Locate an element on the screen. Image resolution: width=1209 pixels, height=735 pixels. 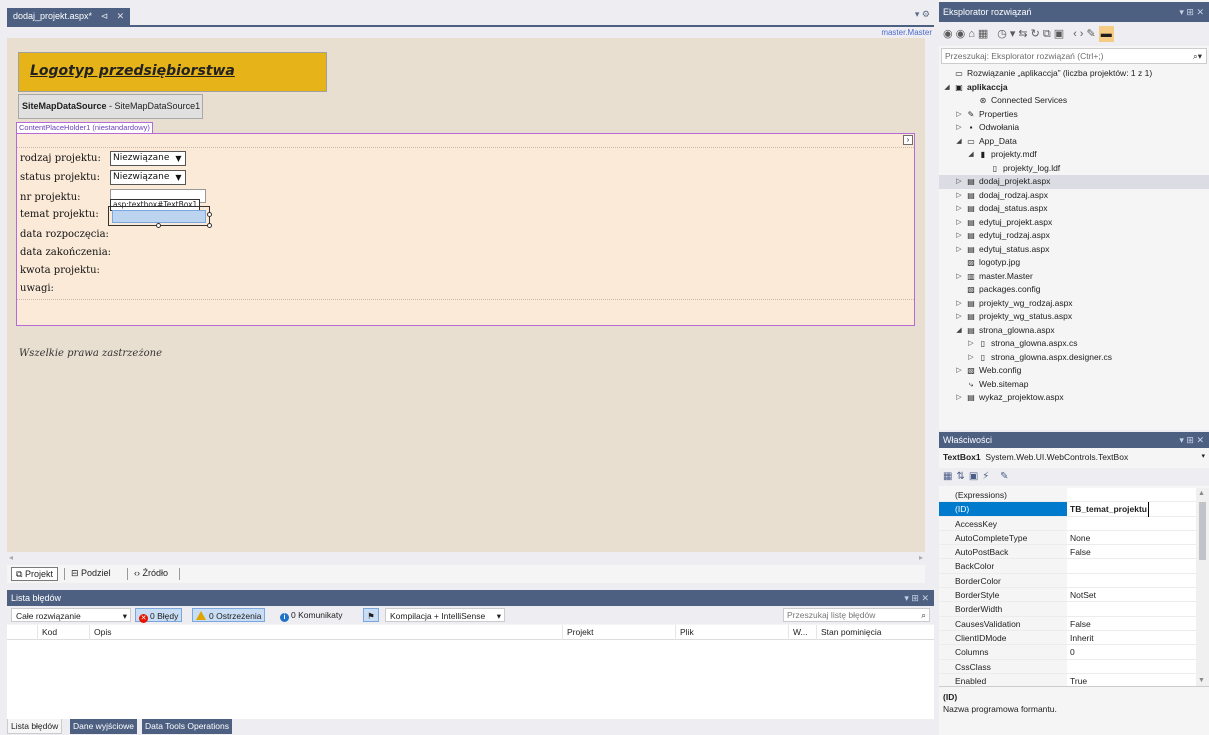
tree-item: ▷ ▥ master.Master is located at coordinates (1074, 277).